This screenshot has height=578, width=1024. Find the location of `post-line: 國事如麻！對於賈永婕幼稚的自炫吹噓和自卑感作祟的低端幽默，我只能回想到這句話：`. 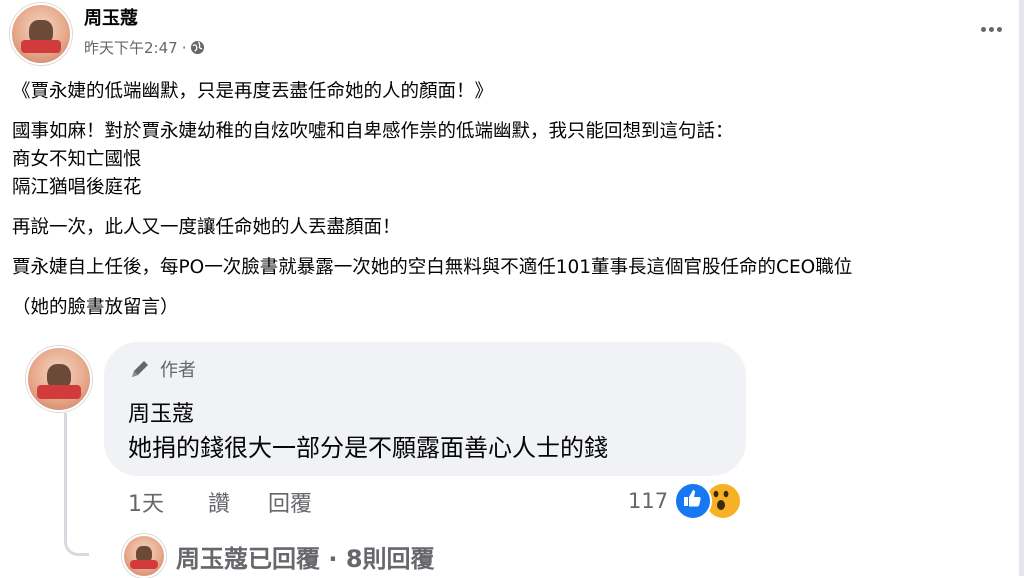

post-line: 國事如麻！對於賈永婕幼稚的自炫吹噓和自卑感作祟的低端幽默，我只能回想到這句話： is located at coordinates (373, 131).